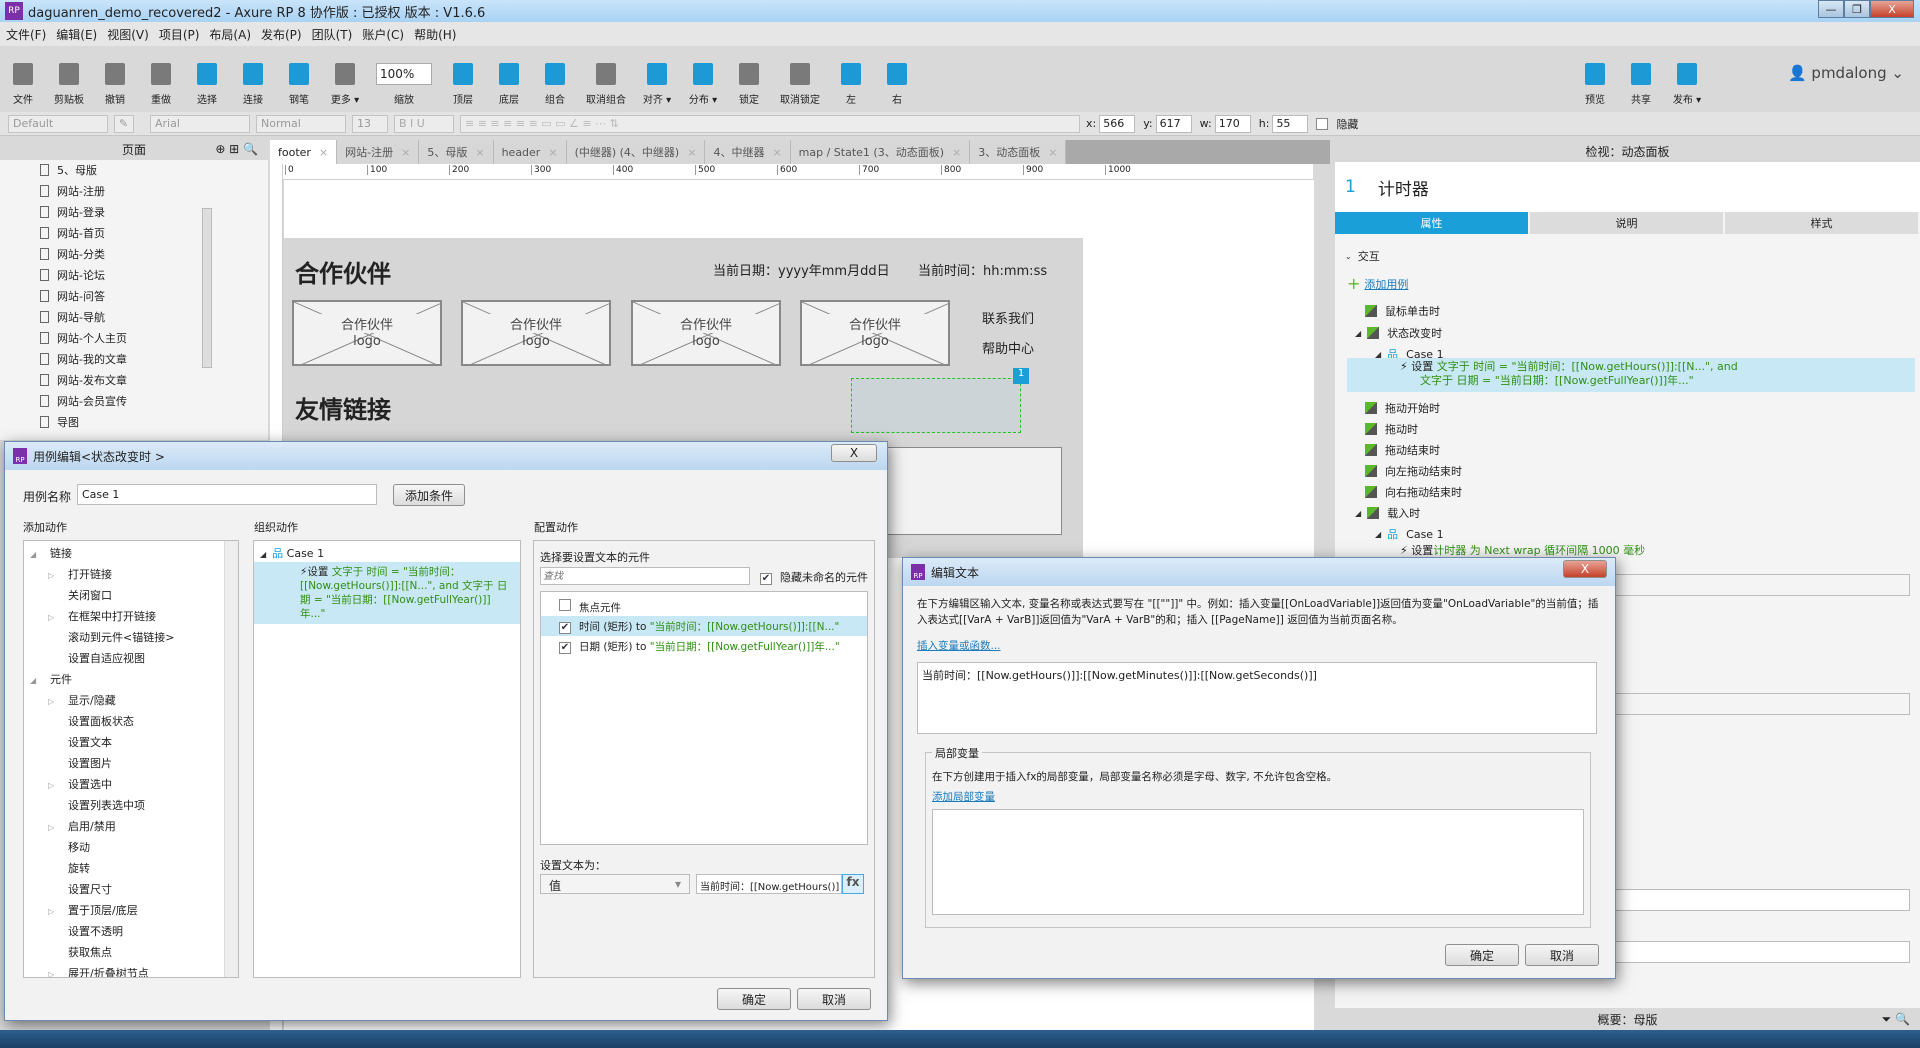 The image size is (1920, 1048). Describe the element at coordinates (555, 84) in the screenshot. I see `toolbar-button: 组合` at that location.